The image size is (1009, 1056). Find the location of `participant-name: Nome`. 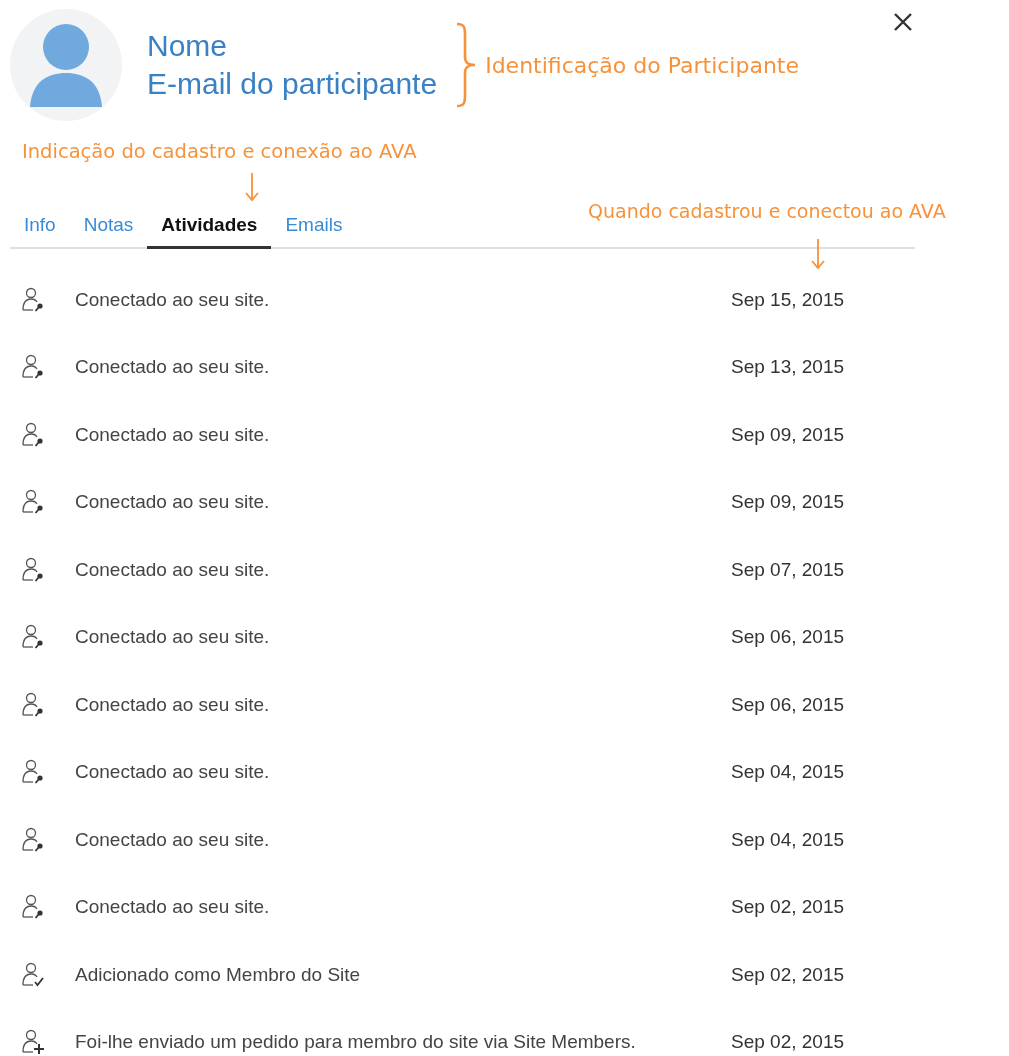

participant-name: Nome is located at coordinates (188, 46).